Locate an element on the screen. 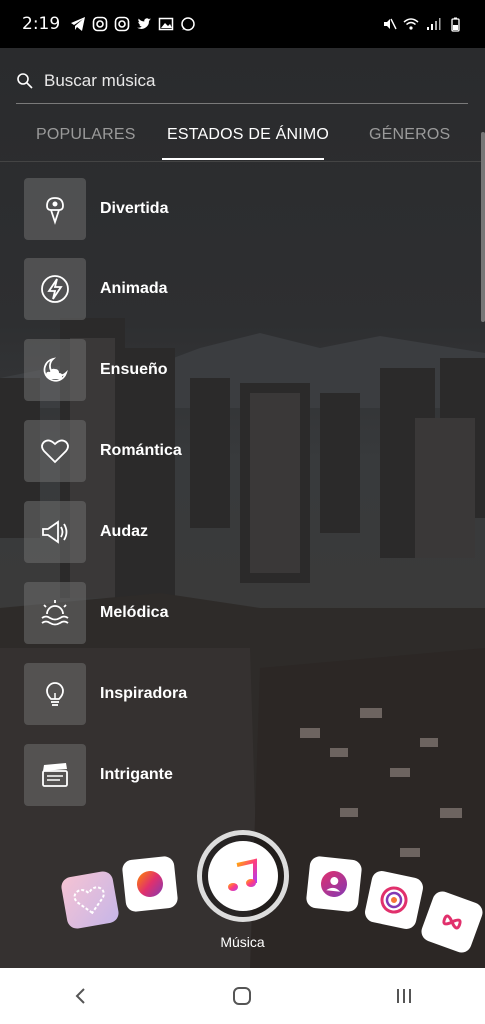 This screenshot has width=485, height=1024. mood-item-inspiradora: Inspiradora is located at coordinates (105, 694).